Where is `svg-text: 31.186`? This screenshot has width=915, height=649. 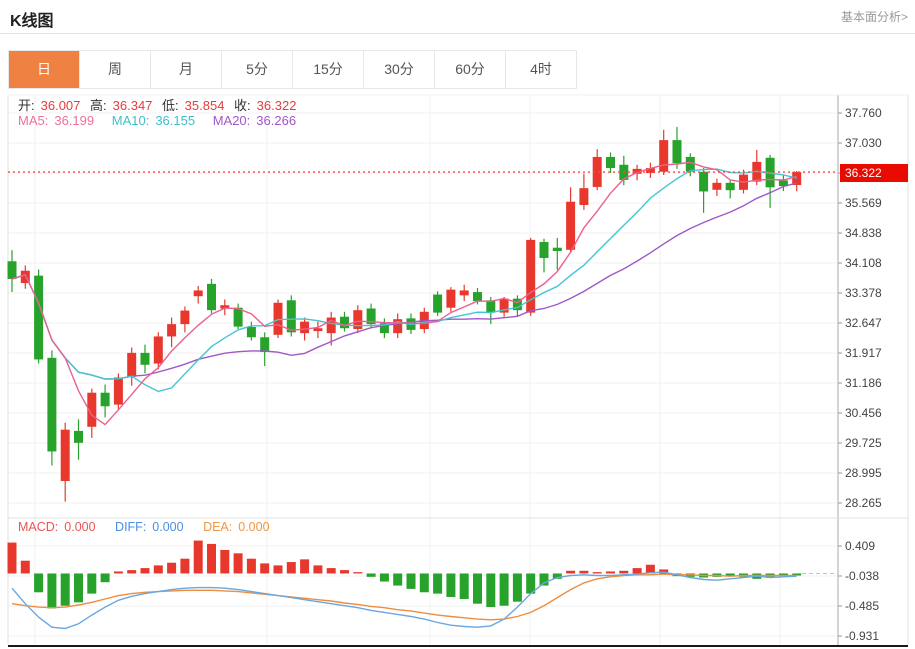 svg-text: 31.186 is located at coordinates (863, 383).